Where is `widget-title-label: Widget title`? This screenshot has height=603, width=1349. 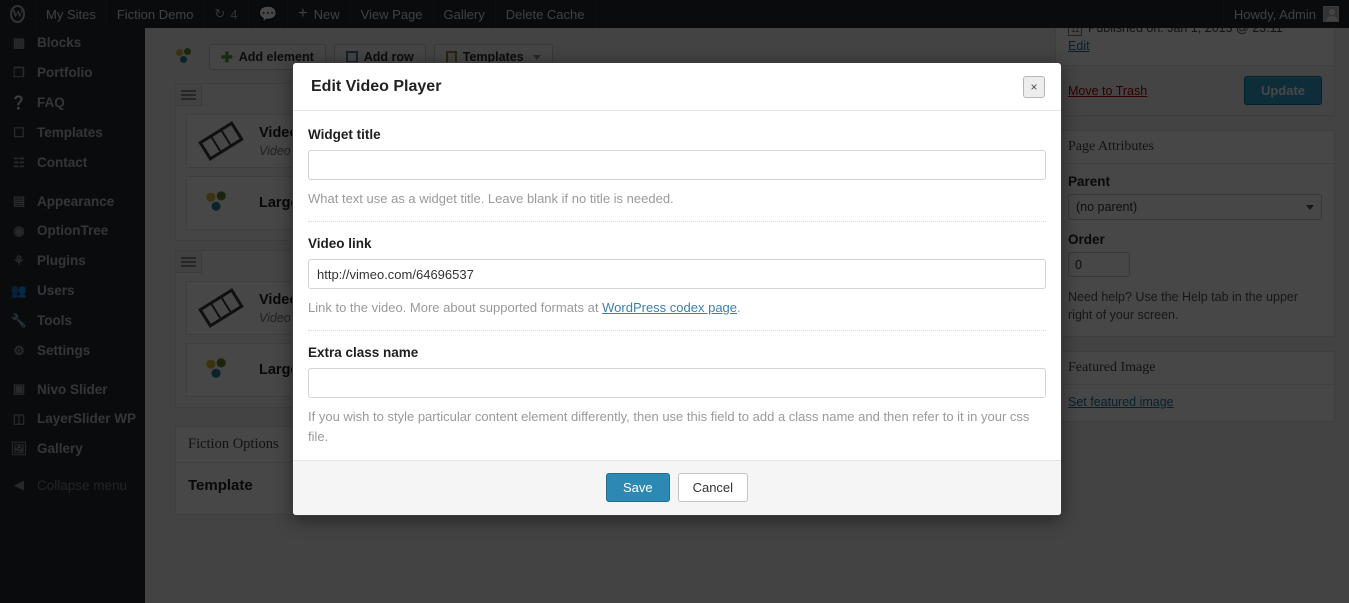 widget-title-label: Widget title is located at coordinates (344, 134).